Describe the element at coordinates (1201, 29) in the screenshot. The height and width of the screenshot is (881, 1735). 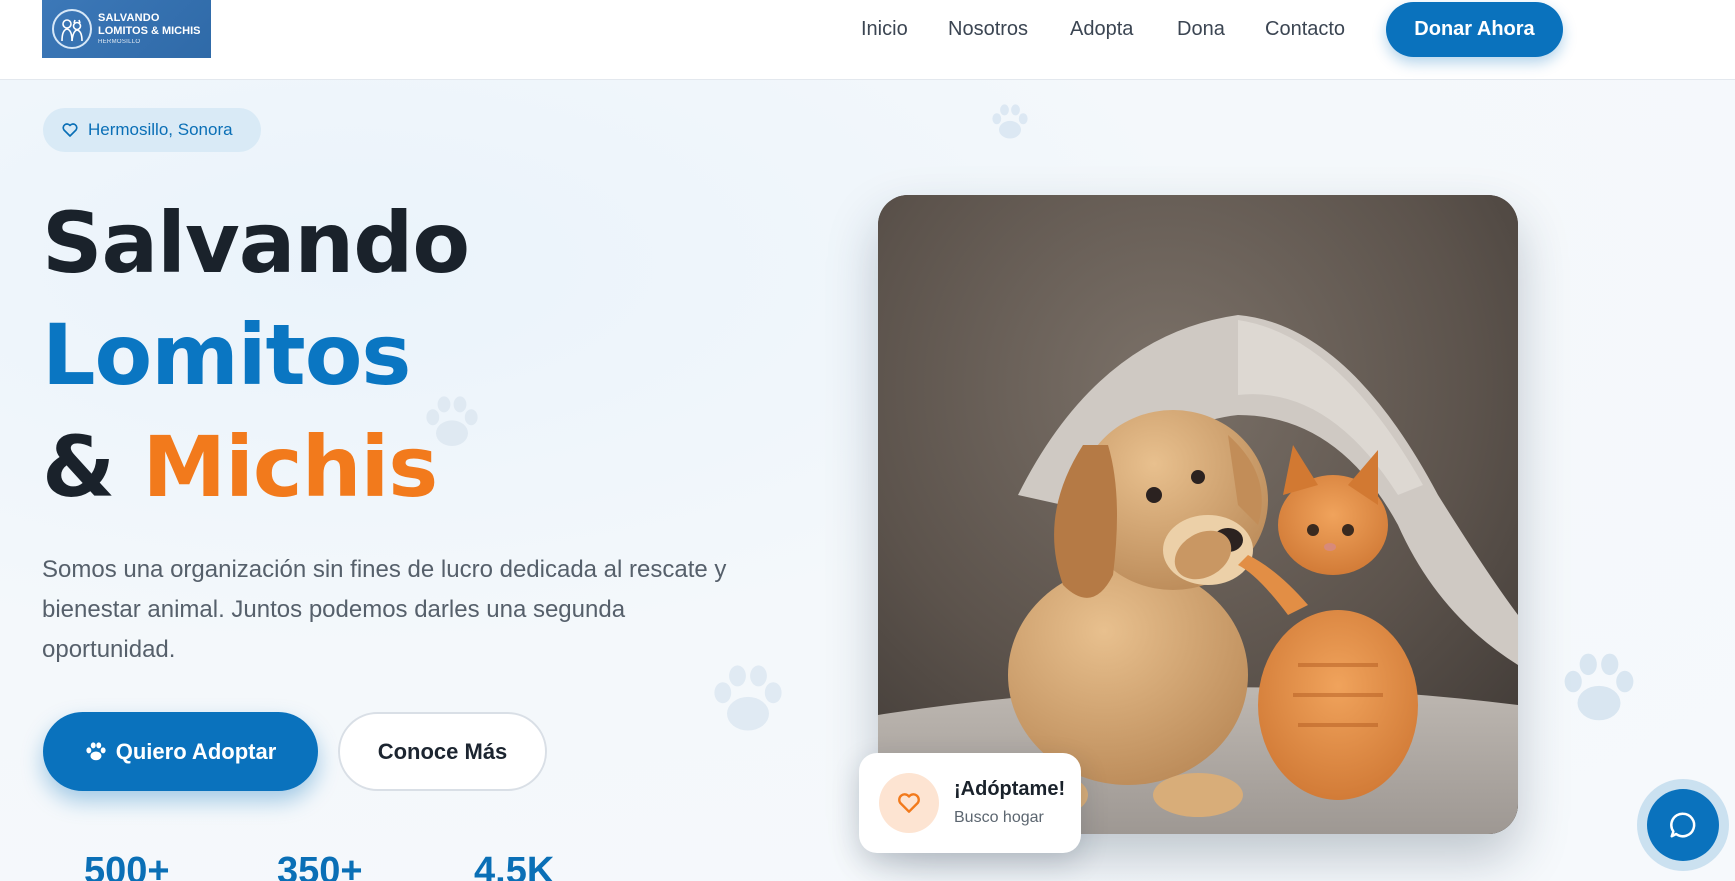
I see `nav-link-dona: Dona` at that location.